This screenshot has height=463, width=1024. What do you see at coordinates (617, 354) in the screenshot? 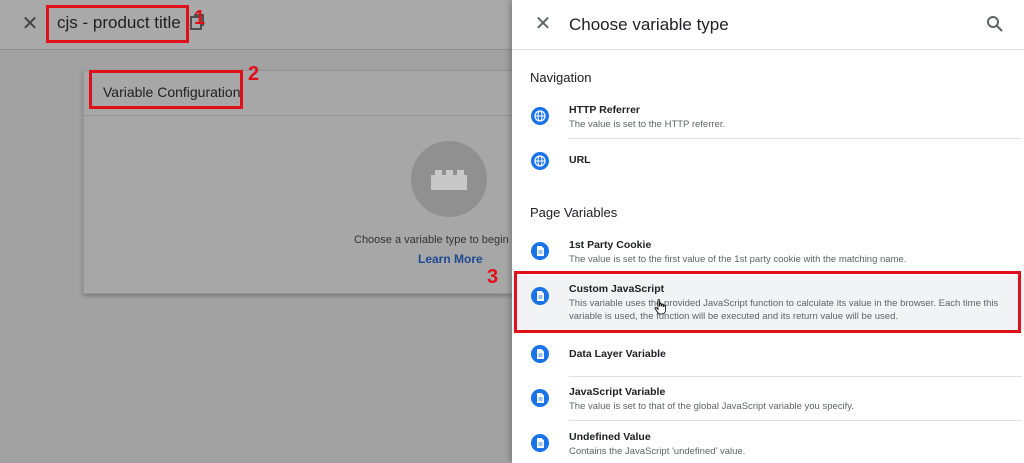
I see `item-name: Data Layer Variable` at bounding box center [617, 354].